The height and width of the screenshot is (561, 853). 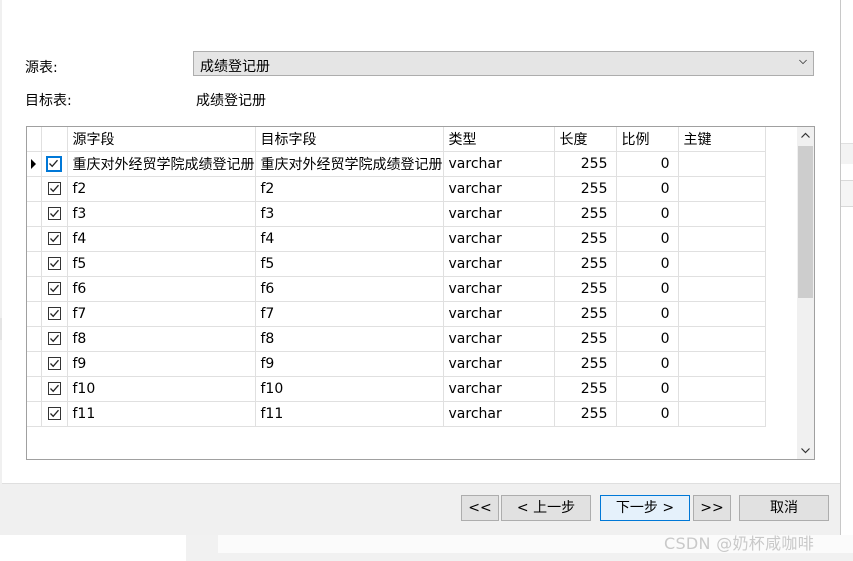 What do you see at coordinates (349, 214) in the screenshot?
I see `target-field-cell: f3` at bounding box center [349, 214].